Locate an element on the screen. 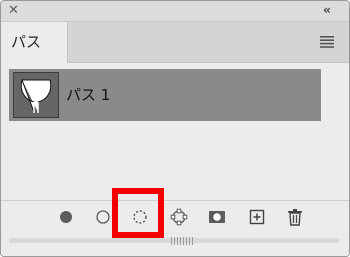  panel-footer is located at coordinates (175, 216).